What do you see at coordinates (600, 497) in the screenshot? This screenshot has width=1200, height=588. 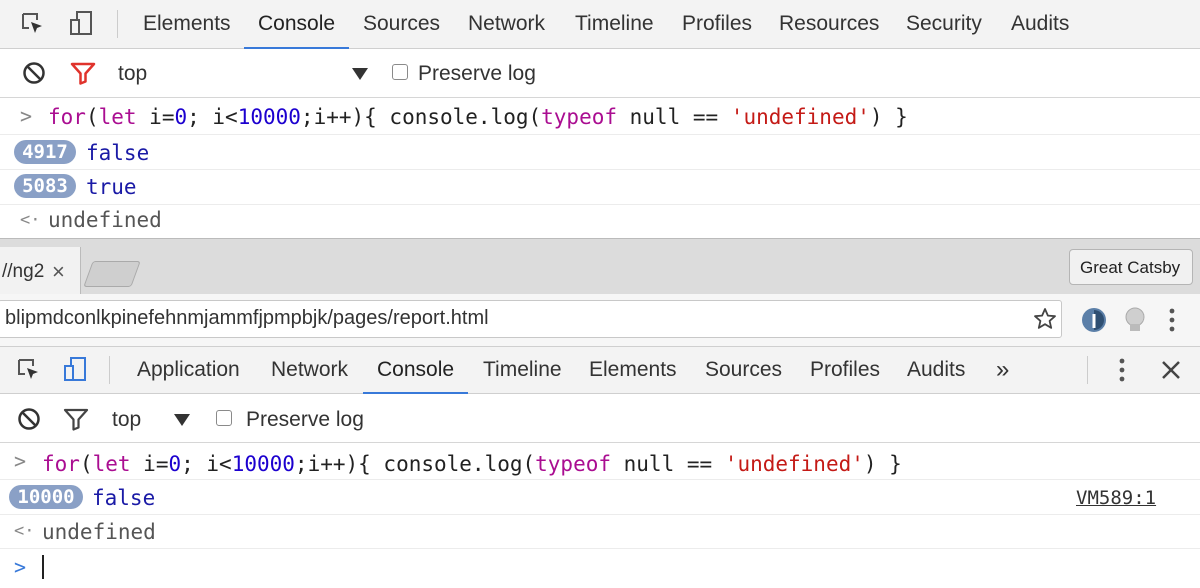 I see `console-log-row: 10000 false VM589:1` at bounding box center [600, 497].